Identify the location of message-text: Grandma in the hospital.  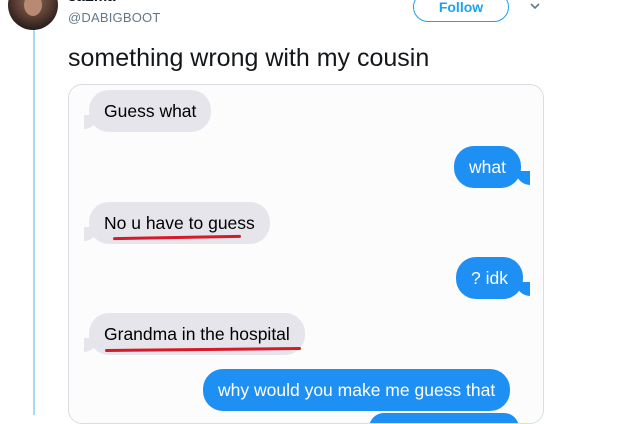
(197, 334).